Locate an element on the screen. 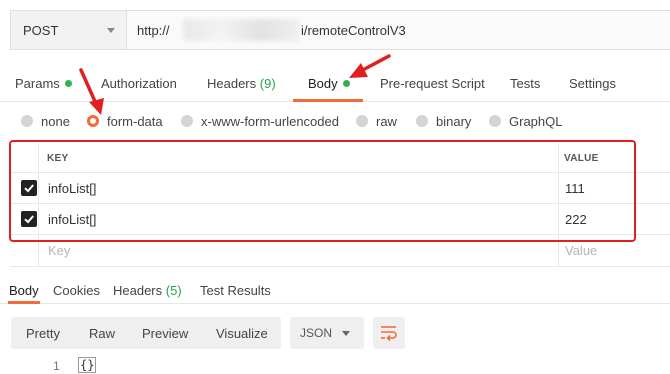 The image size is (670, 374). tab-headers: Headers (9) is located at coordinates (241, 83).